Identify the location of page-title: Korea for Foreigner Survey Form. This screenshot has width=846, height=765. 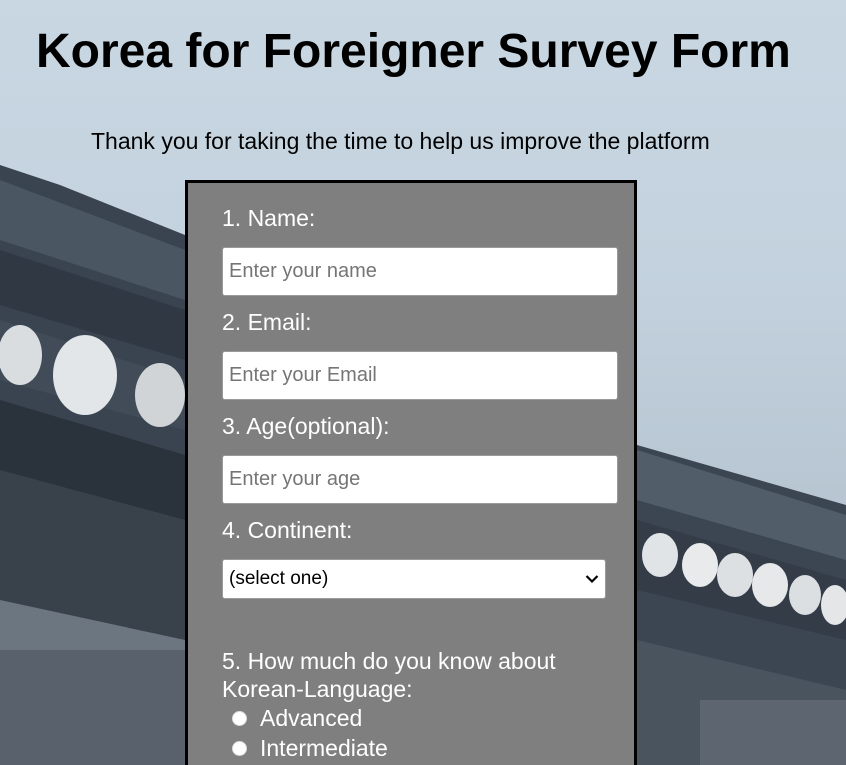
(413, 51).